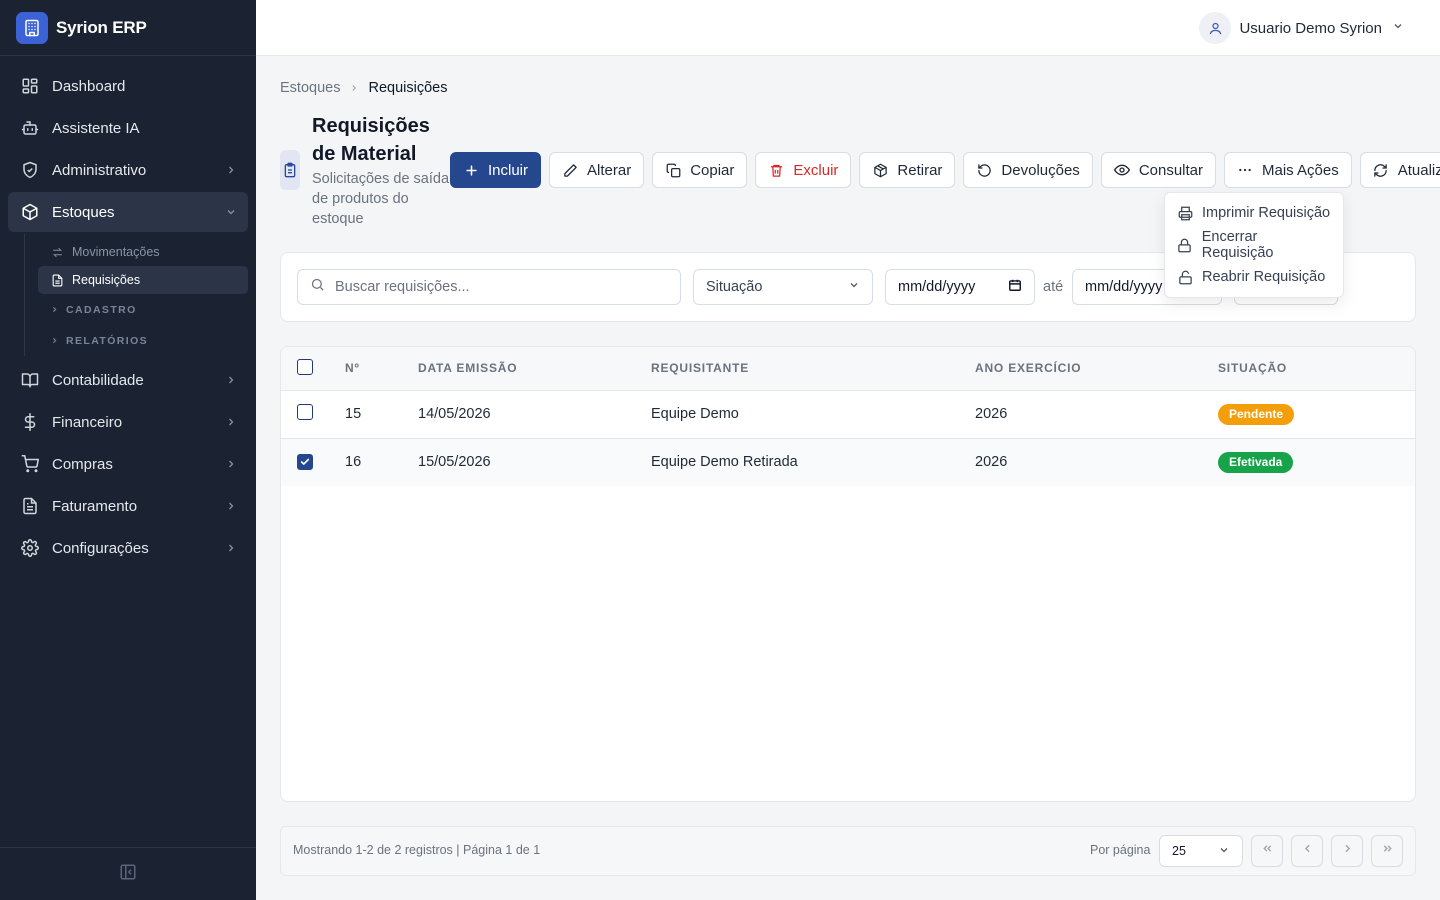 The width and height of the screenshot is (1440, 900). What do you see at coordinates (1316, 368) in the screenshot?
I see `column-header-situacao: Situação` at bounding box center [1316, 368].